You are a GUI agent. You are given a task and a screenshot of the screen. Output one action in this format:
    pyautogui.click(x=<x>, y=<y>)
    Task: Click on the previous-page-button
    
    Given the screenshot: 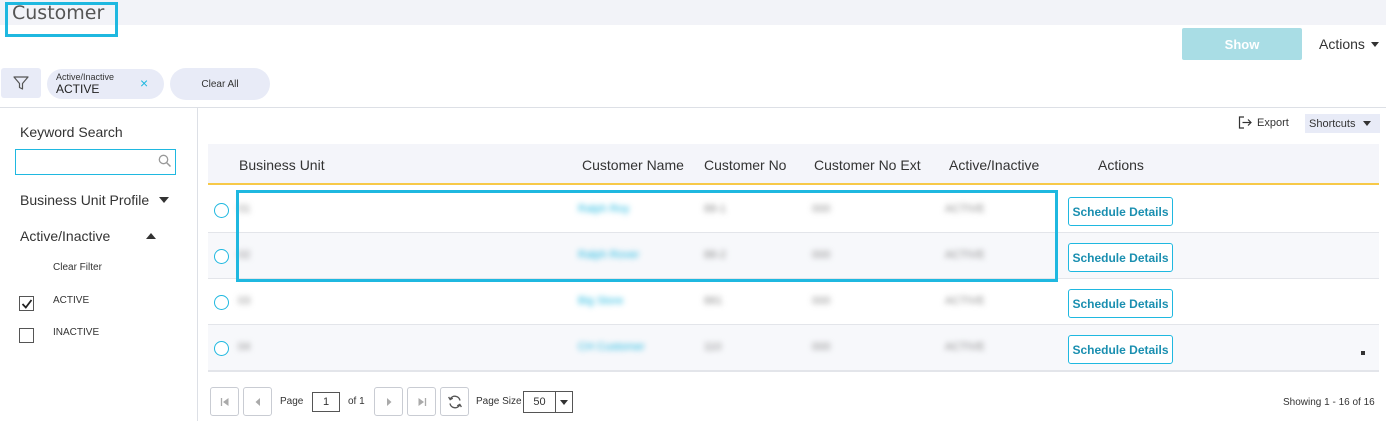 What is the action you would take?
    pyautogui.click(x=257, y=401)
    